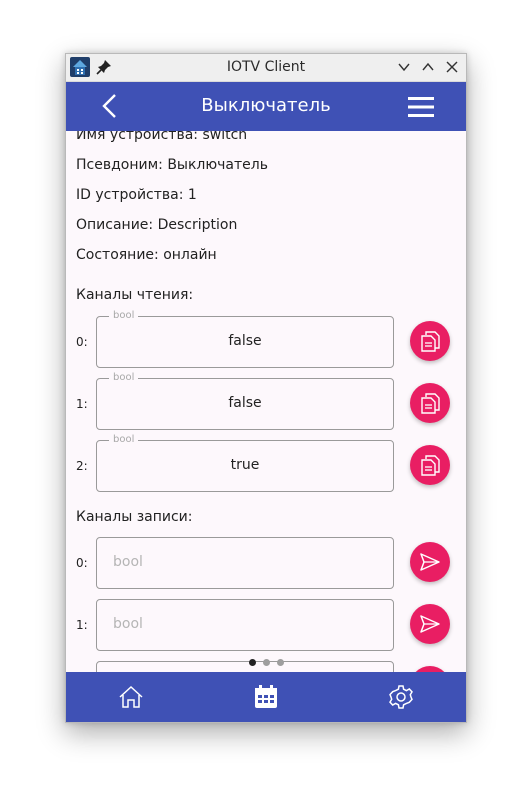 The image size is (530, 798). I want to click on app-bar: Выключатель, so click(266, 106).